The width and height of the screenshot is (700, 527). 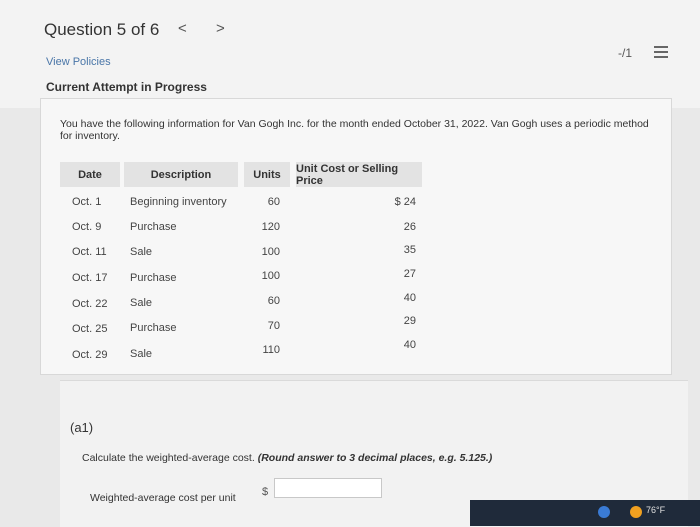 What do you see at coordinates (178, 202) in the screenshot?
I see `row-description: Beginning inventory` at bounding box center [178, 202].